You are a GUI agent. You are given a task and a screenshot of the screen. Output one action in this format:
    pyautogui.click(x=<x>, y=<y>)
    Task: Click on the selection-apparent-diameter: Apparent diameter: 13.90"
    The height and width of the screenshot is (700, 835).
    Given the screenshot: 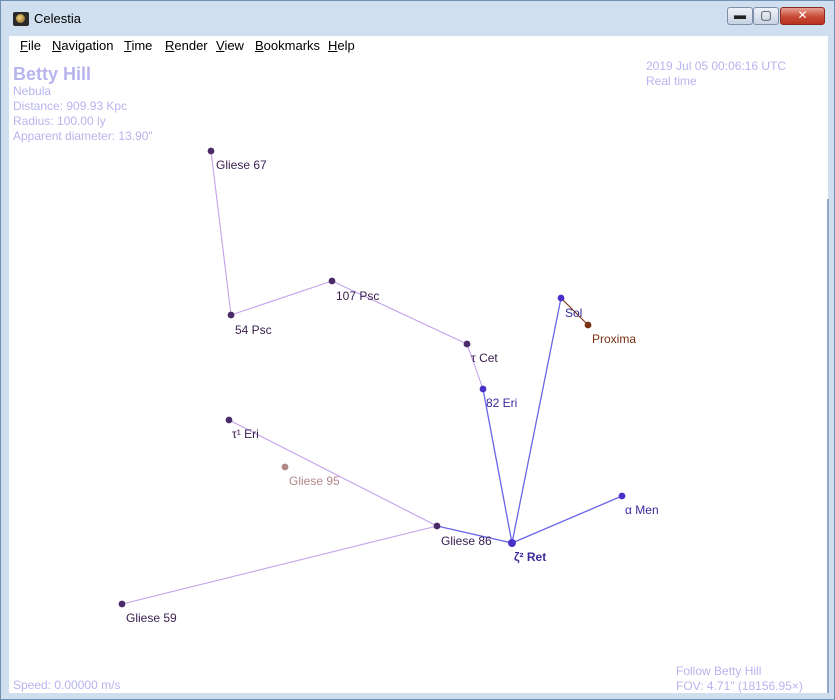 What is the action you would take?
    pyautogui.click(x=83, y=136)
    